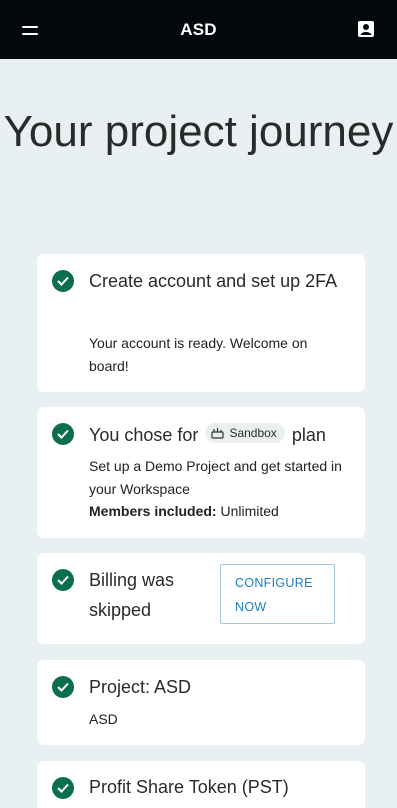 The image size is (397, 808). Describe the element at coordinates (153, 511) in the screenshot. I see `members-label: Members included:` at that location.